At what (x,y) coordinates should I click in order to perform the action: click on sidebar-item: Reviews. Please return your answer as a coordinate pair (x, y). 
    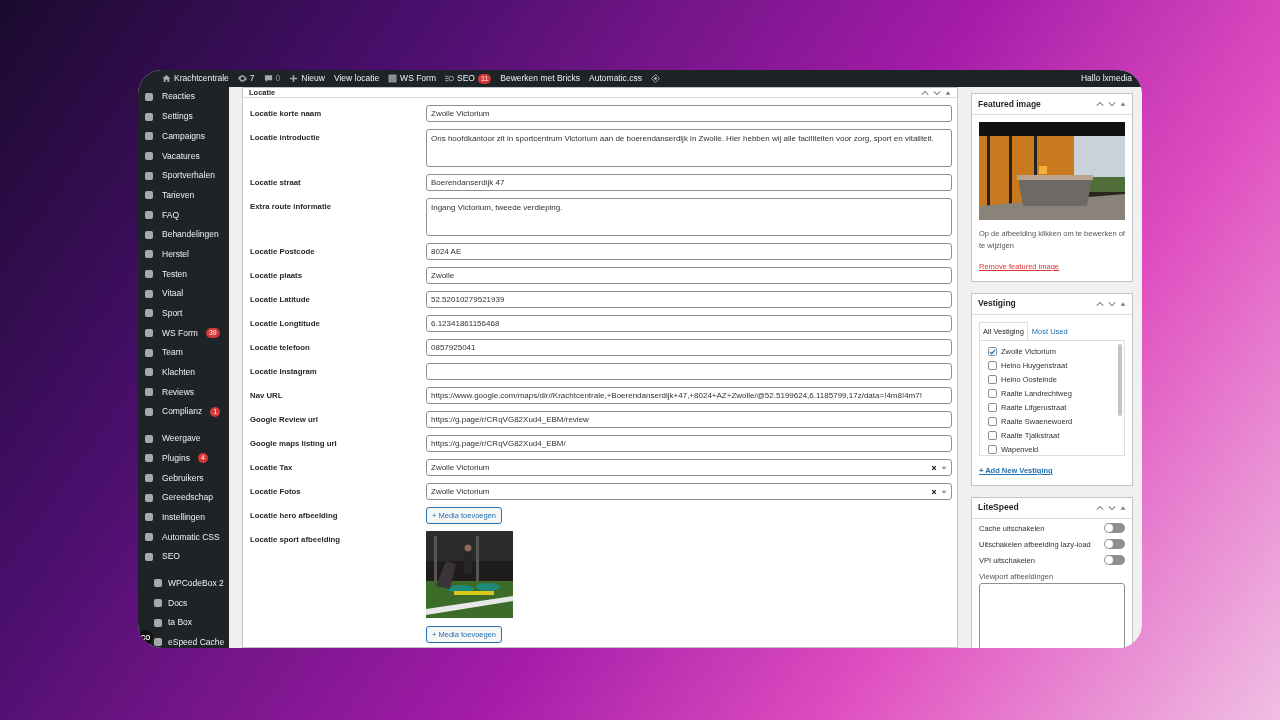
    Looking at the image, I should click on (183, 392).